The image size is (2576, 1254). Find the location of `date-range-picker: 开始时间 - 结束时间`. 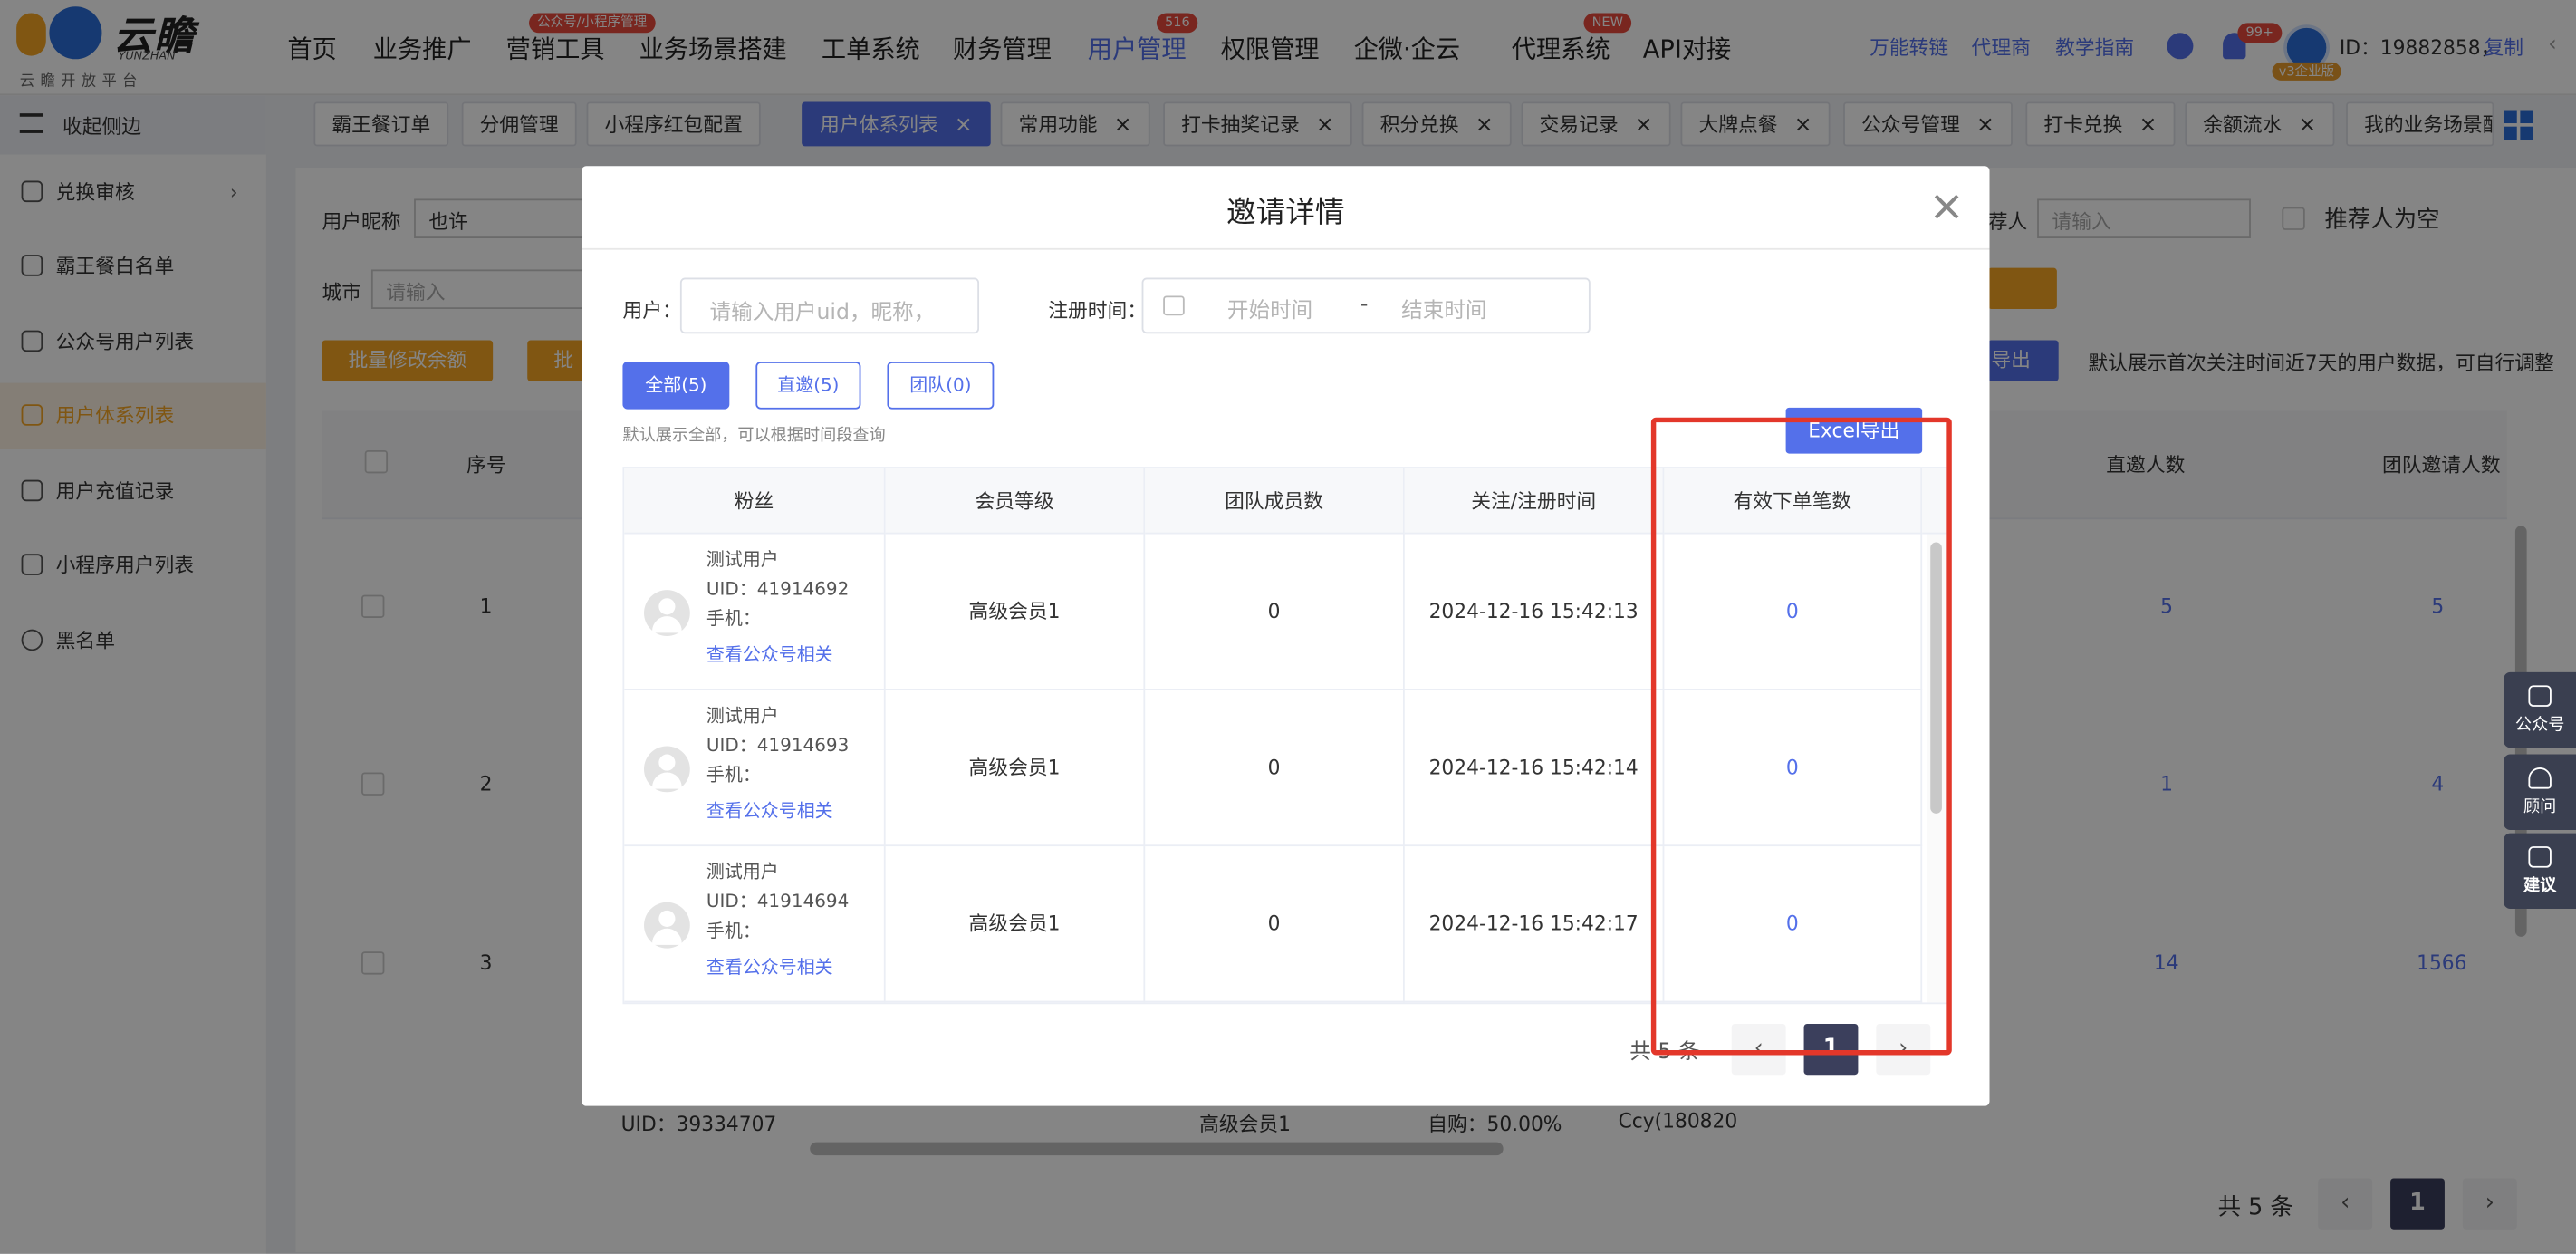

date-range-picker: 开始时间 - 结束时间 is located at coordinates (1366, 305).